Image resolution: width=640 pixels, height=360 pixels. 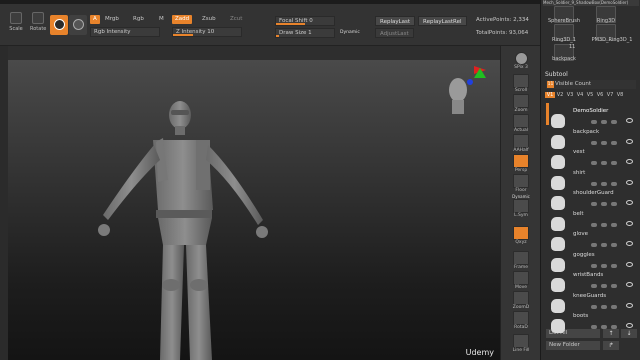 I want to click on shelf-qxyz: Qxyz, so click(x=521, y=235).